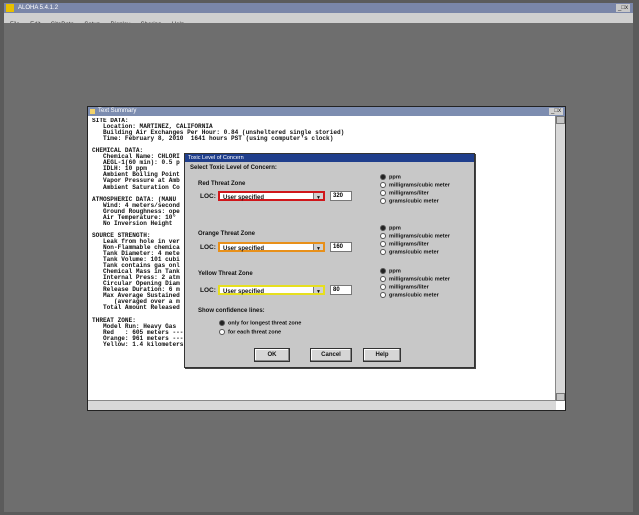 The image size is (639, 515). Describe the element at coordinates (10, 8) in the screenshot. I see `app-logo-icon` at that location.